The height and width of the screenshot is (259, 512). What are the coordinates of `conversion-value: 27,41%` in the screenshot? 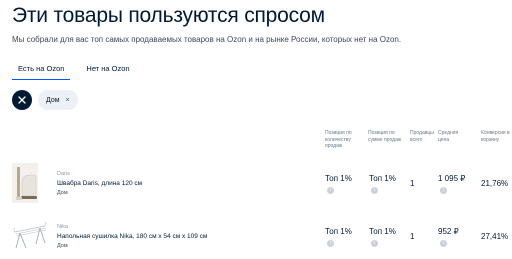 It's located at (495, 236).